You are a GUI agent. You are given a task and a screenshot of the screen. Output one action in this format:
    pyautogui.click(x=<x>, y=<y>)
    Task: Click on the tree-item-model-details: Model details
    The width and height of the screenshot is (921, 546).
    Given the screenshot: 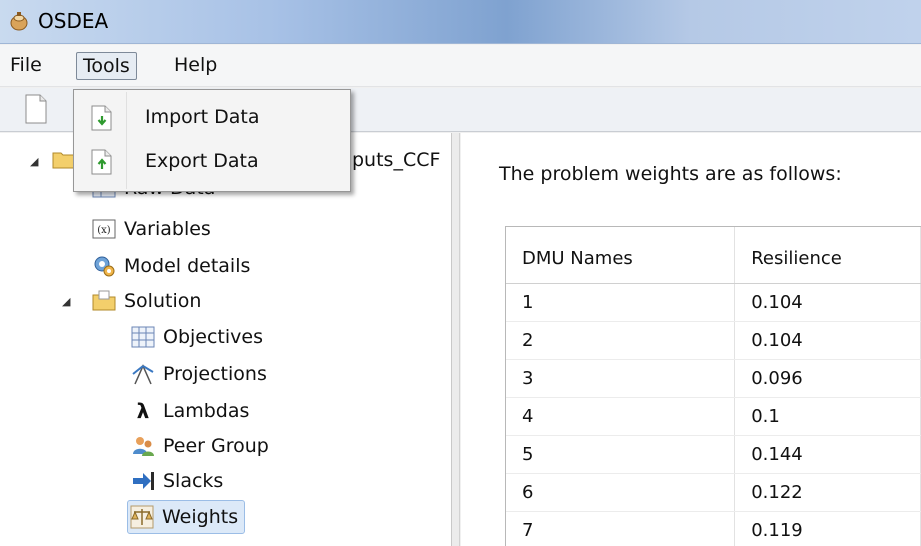 What is the action you would take?
    pyautogui.click(x=171, y=266)
    